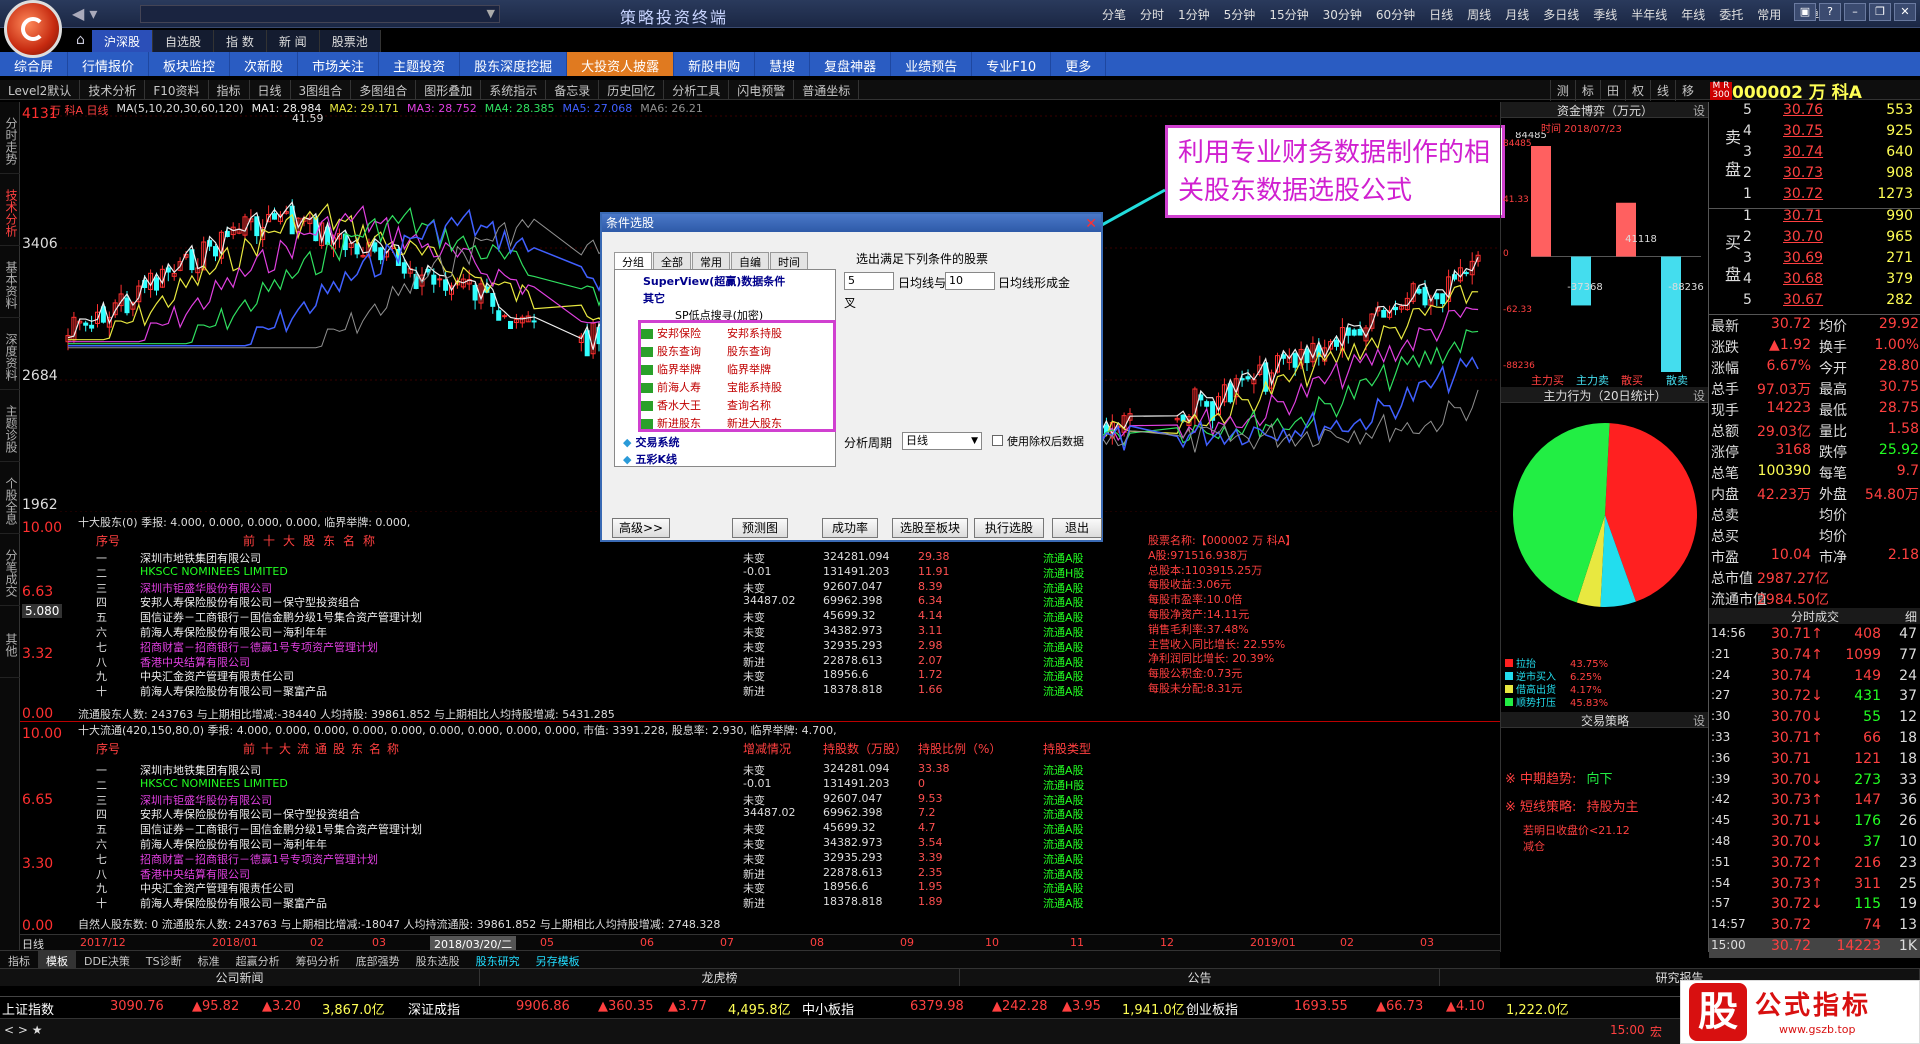  Describe the element at coordinates (654, 298) in the screenshot. I see `tree-node: 其它` at that location.